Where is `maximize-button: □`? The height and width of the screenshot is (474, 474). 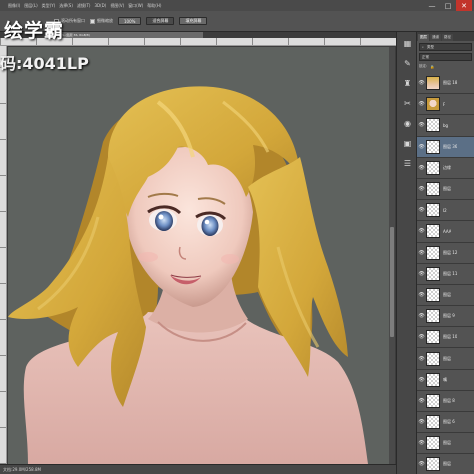 maximize-button: □ is located at coordinates (448, 5).